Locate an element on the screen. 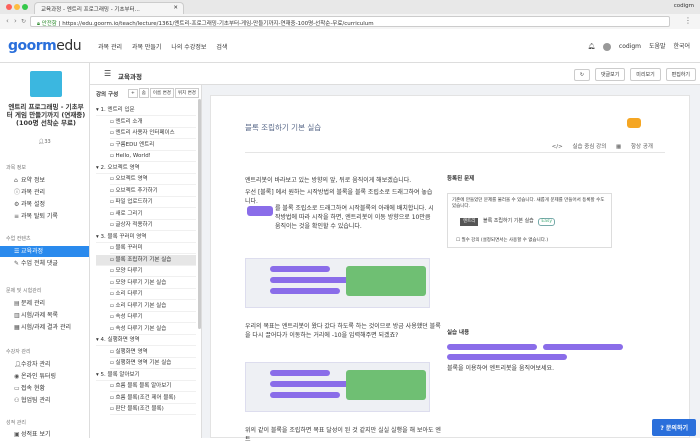 This screenshot has width=700, height=444. sidebar-item-grades: ▣성적표 보기 is located at coordinates (48, 433).